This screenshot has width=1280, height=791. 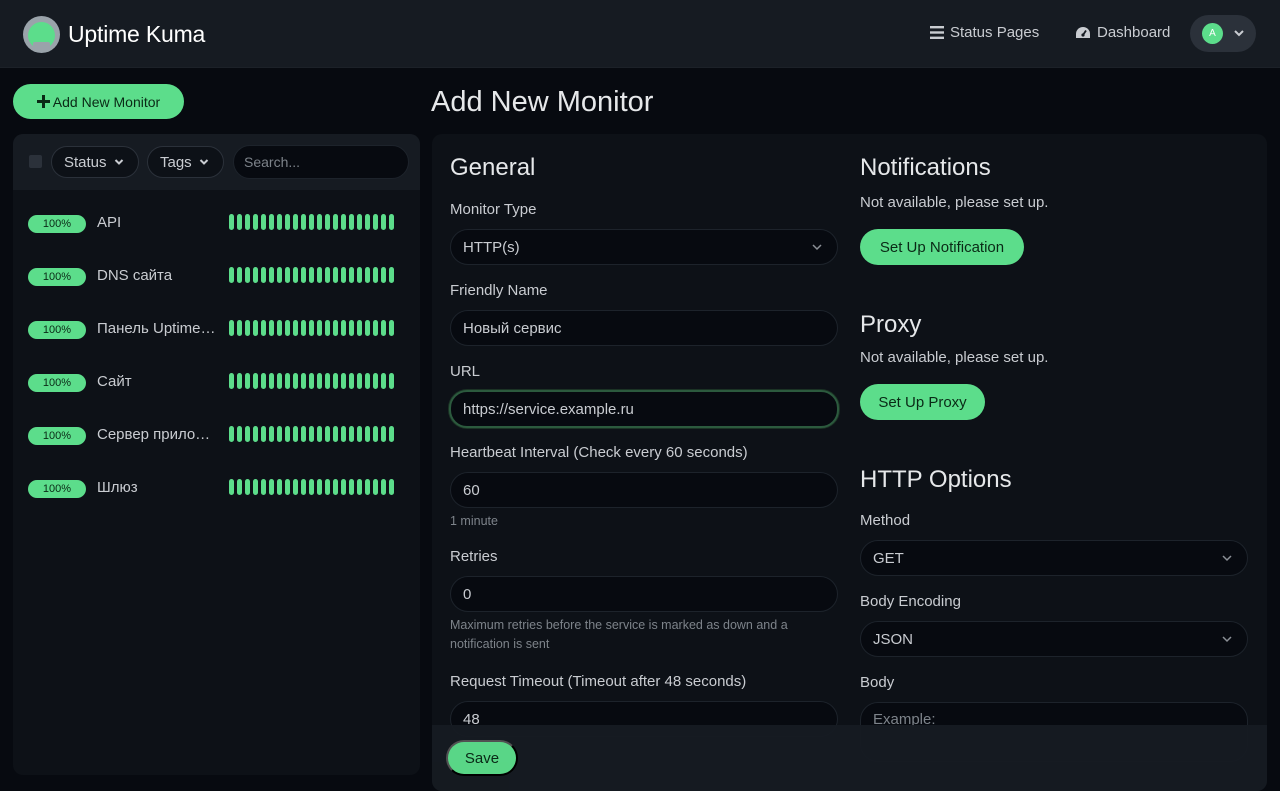 I want to click on retries-label: Retries, so click(x=474, y=556).